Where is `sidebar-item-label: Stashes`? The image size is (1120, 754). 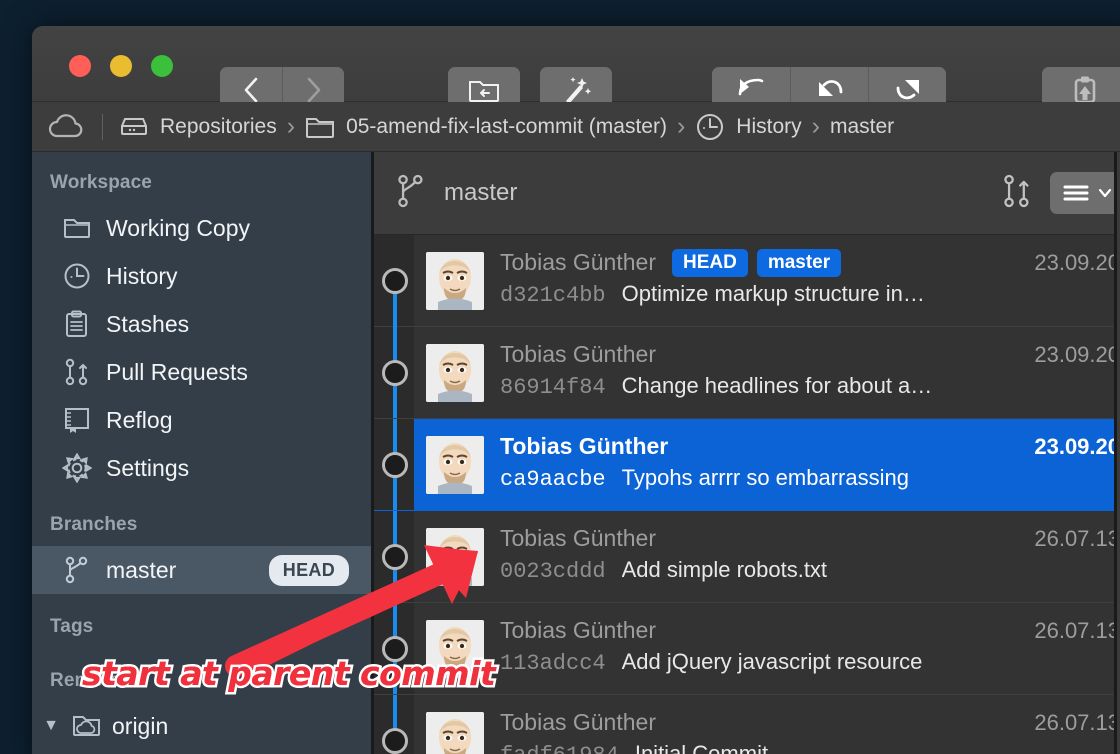 sidebar-item-label: Stashes is located at coordinates (148, 323).